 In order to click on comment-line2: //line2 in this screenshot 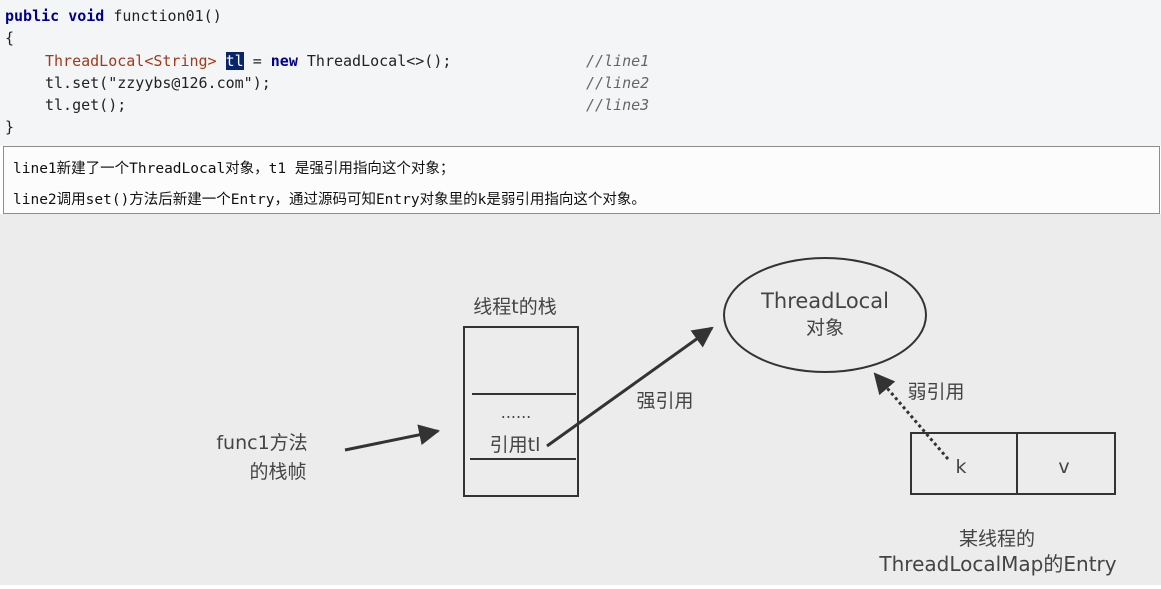, I will do `click(618, 83)`.